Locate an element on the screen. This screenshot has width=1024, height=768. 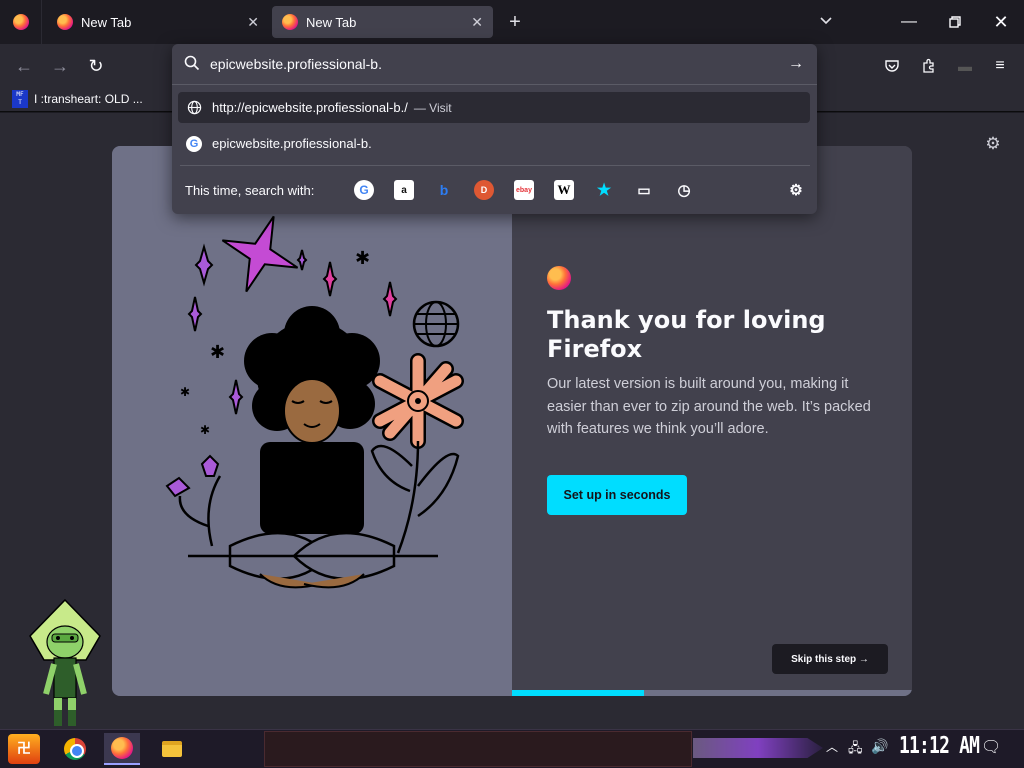
minimize-button: — is located at coordinates (909, 22).